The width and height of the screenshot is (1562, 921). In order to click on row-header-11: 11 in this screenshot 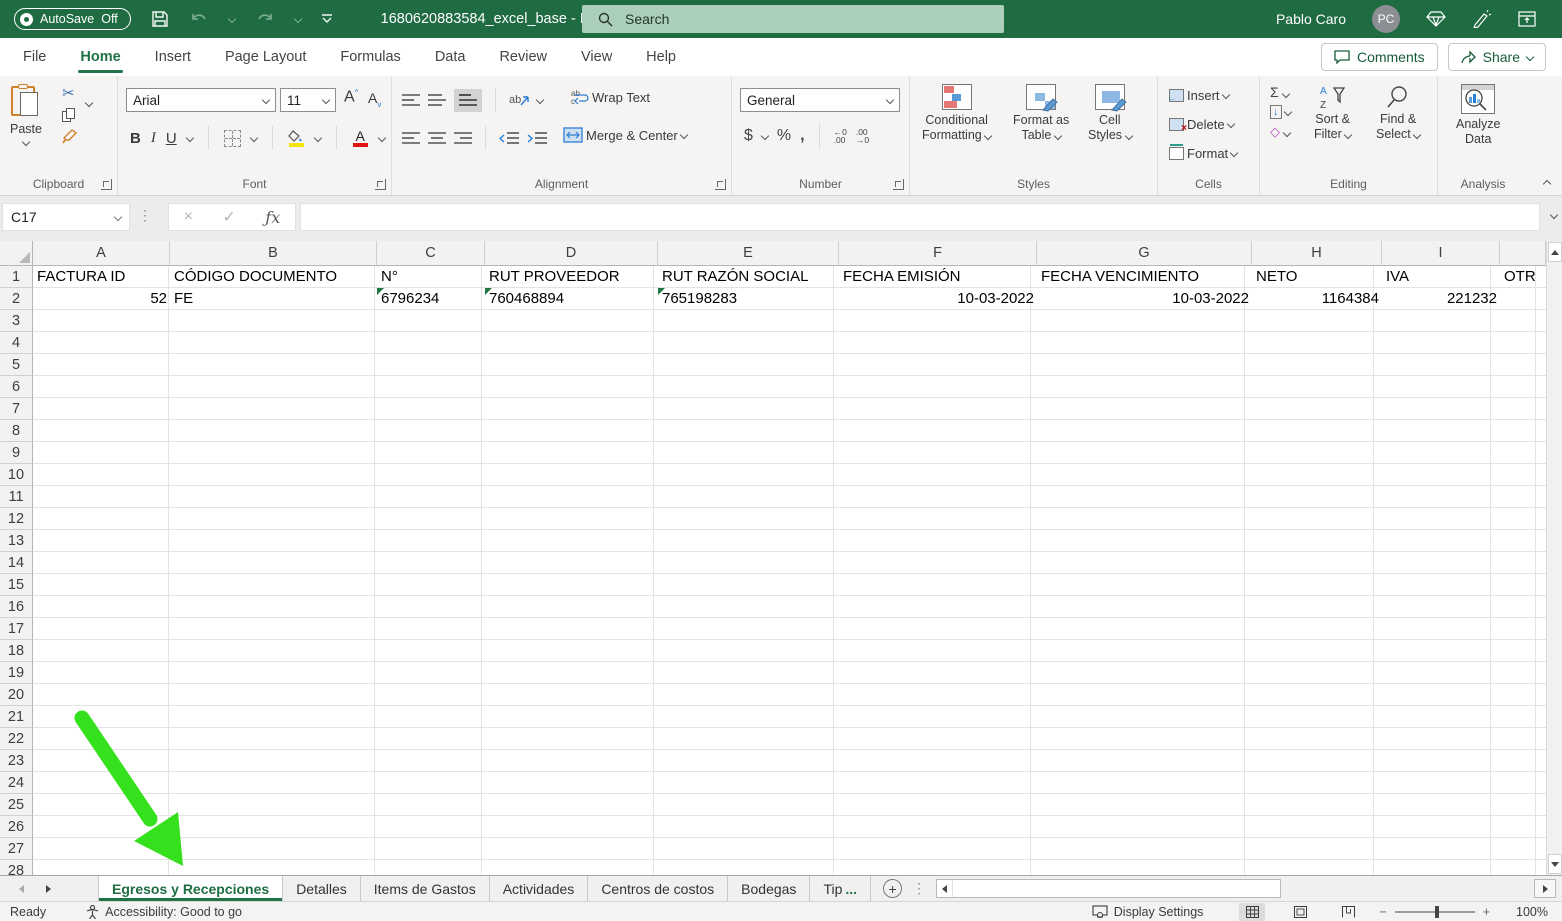, I will do `click(16, 497)`.